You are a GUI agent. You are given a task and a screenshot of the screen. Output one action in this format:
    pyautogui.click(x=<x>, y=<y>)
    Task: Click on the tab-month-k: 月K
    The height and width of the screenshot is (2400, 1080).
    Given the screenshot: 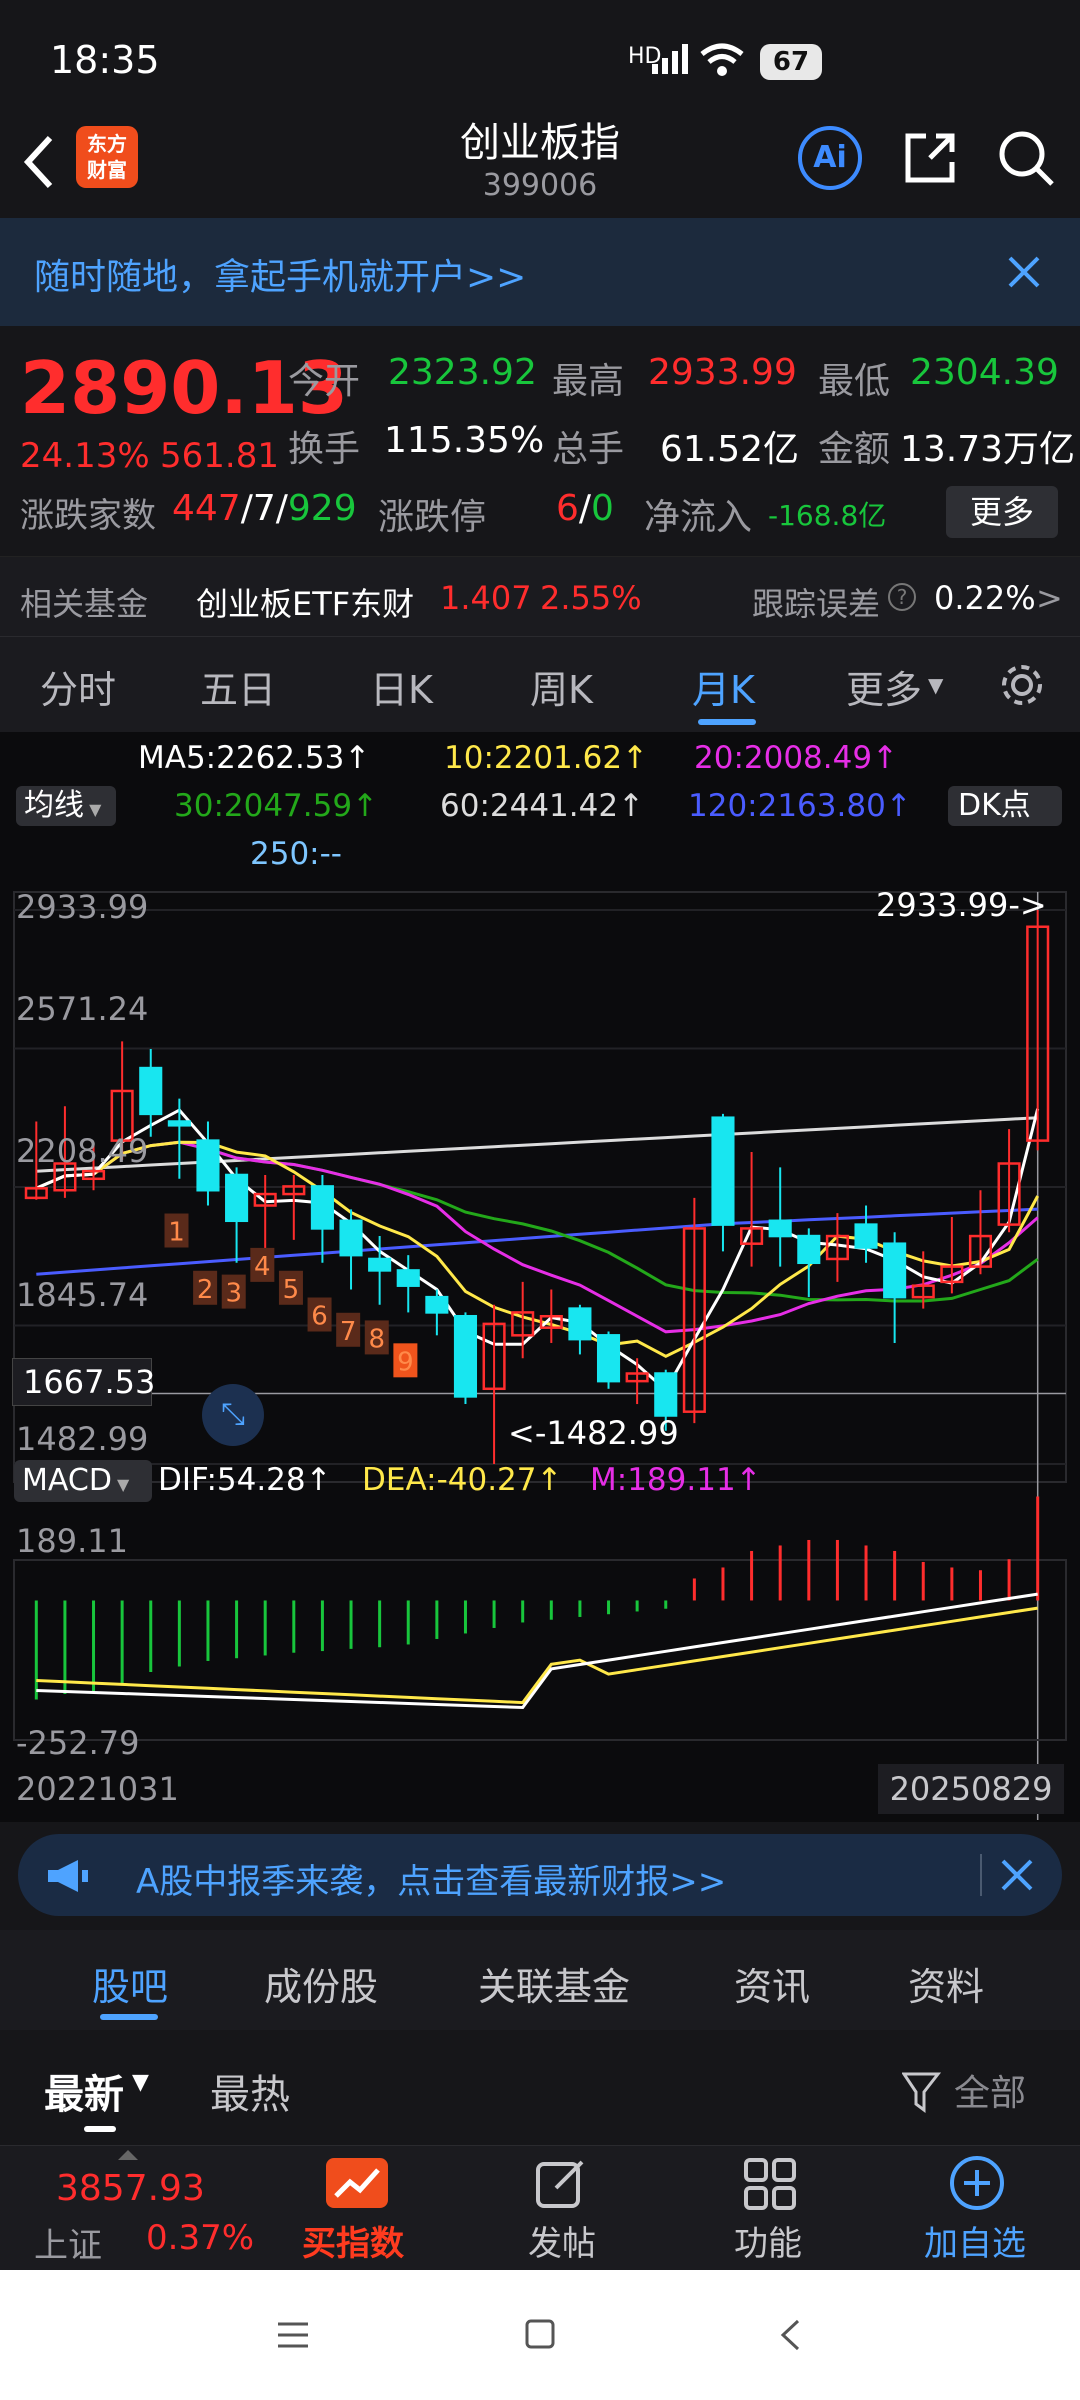 What is the action you would take?
    pyautogui.click(x=723, y=686)
    